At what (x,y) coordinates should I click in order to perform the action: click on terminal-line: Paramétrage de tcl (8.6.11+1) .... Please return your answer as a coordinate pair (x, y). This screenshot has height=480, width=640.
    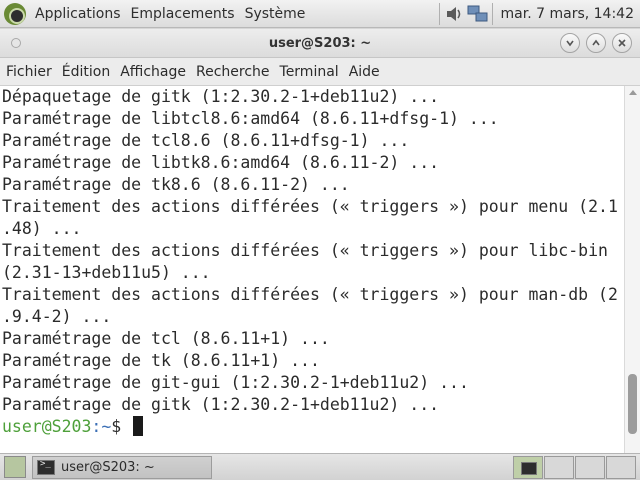
    Looking at the image, I should click on (166, 338).